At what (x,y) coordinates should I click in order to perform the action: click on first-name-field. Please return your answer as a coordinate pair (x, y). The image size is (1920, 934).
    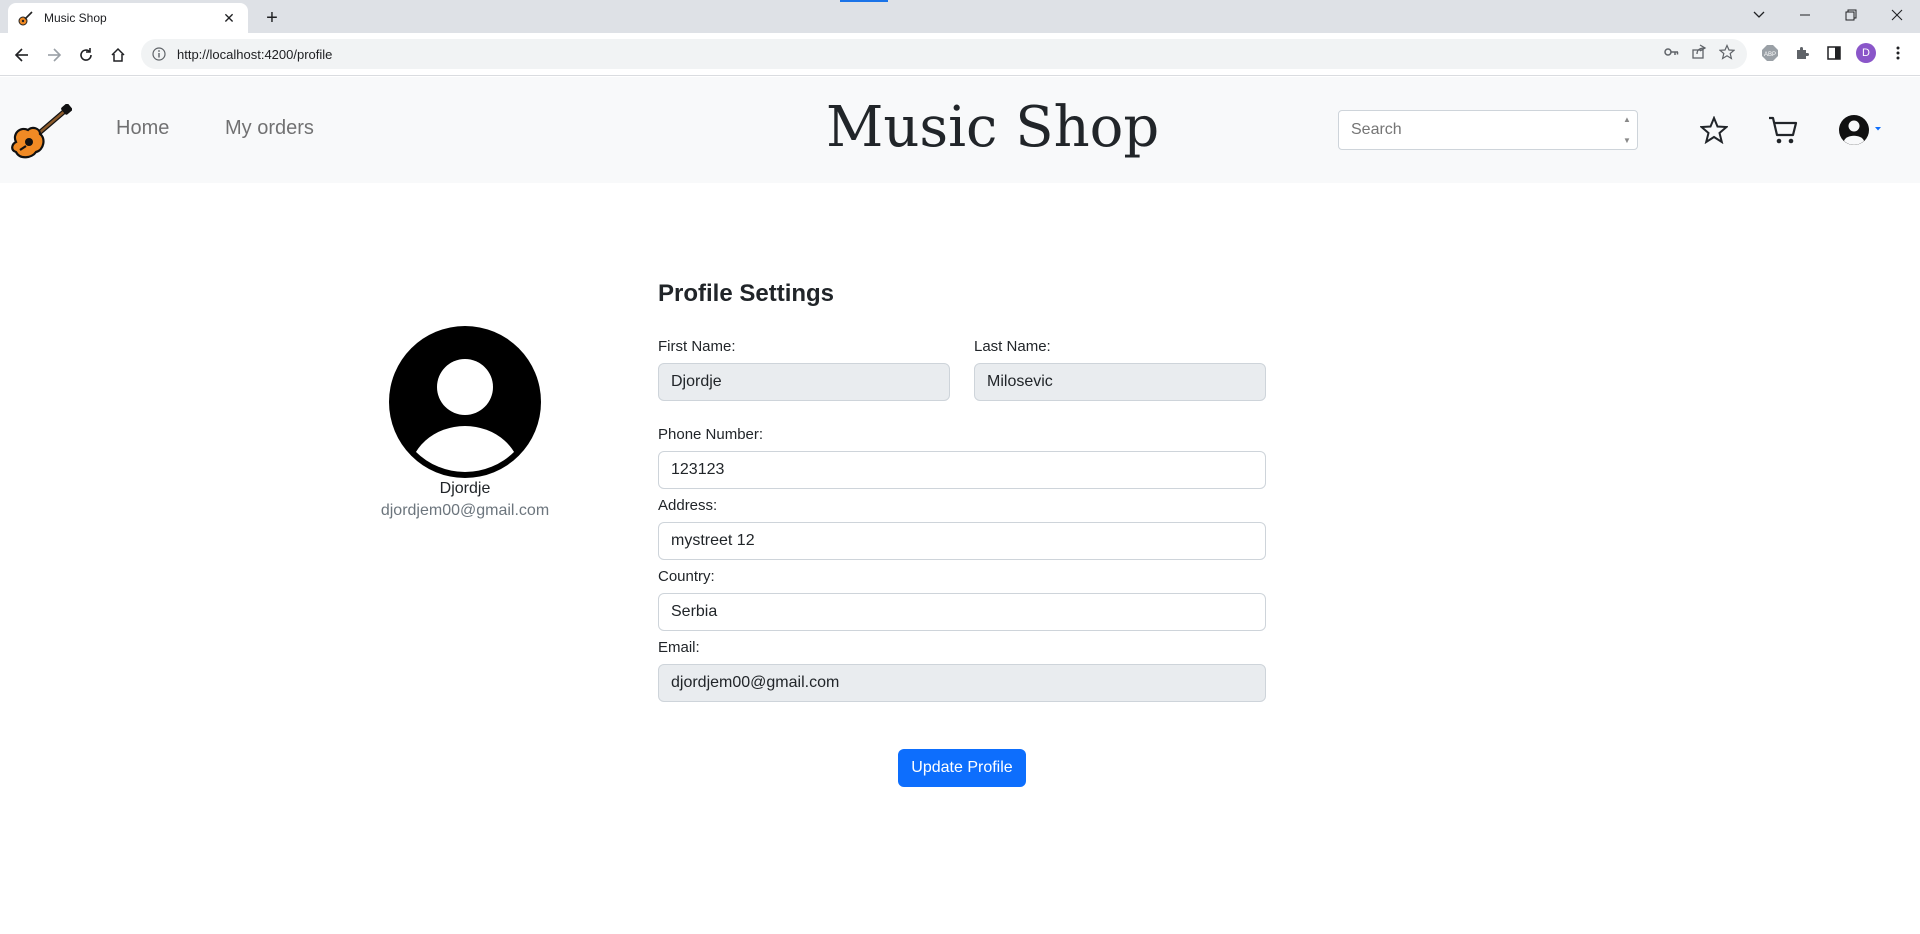
    Looking at the image, I should click on (804, 382).